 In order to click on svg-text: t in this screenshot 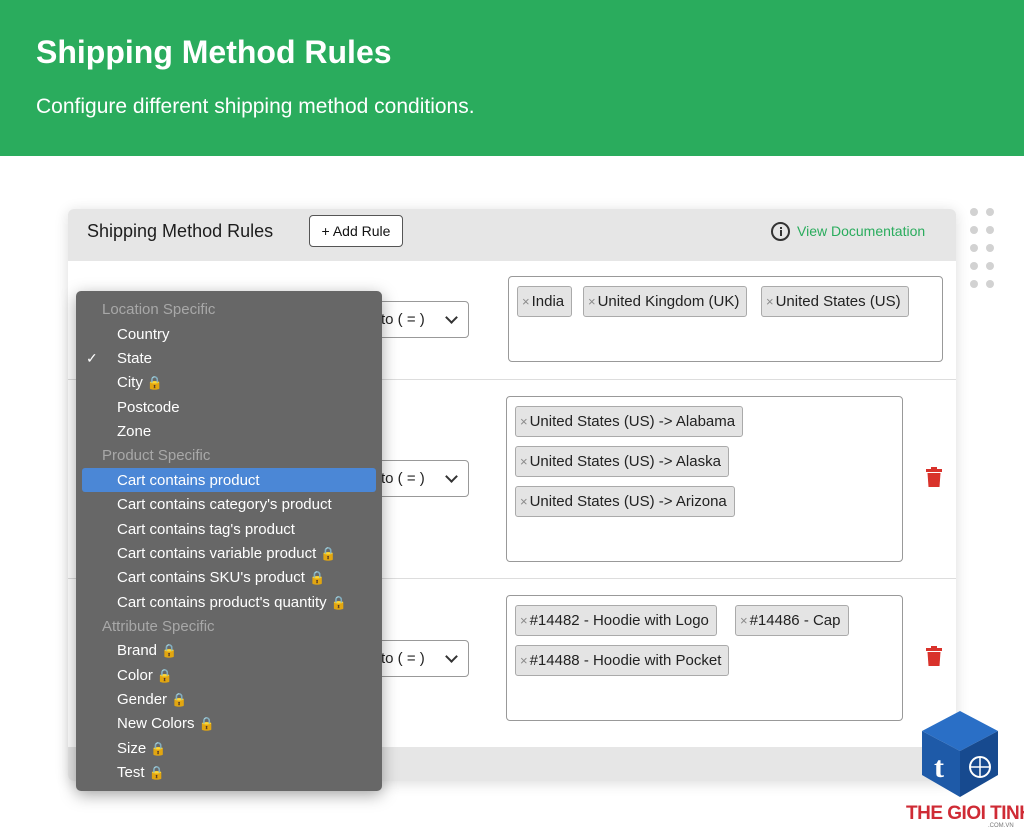, I will do `click(939, 767)`.